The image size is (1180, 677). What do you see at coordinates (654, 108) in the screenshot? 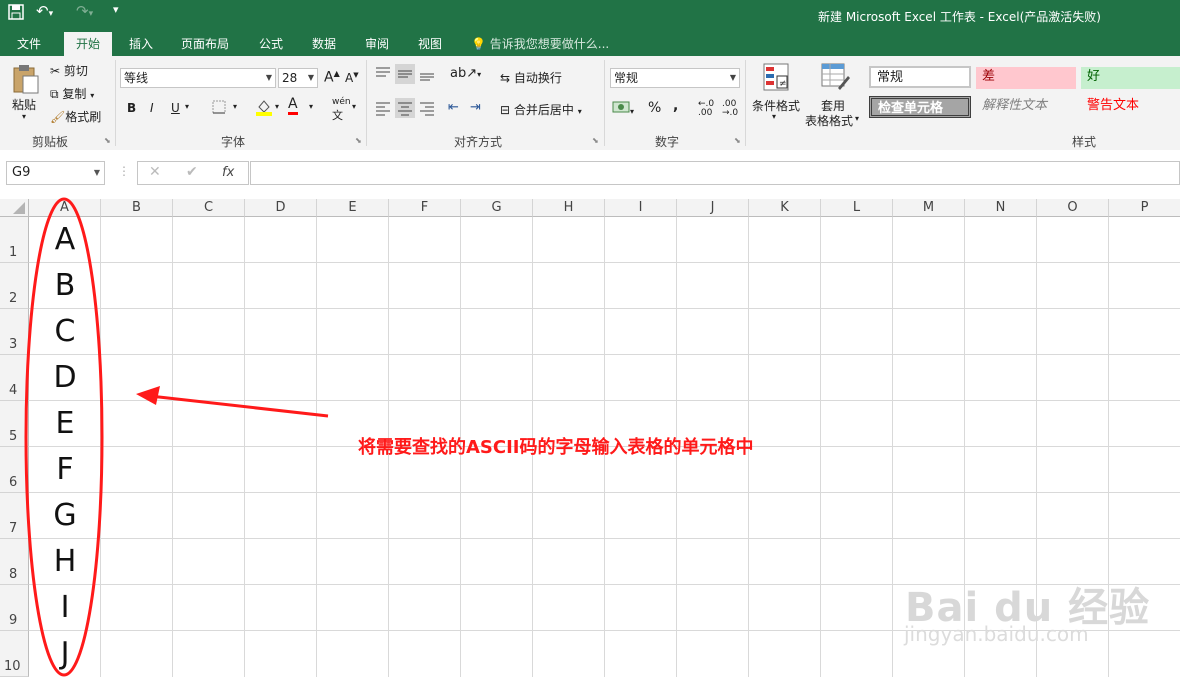
I see `percent-button: %` at bounding box center [654, 108].